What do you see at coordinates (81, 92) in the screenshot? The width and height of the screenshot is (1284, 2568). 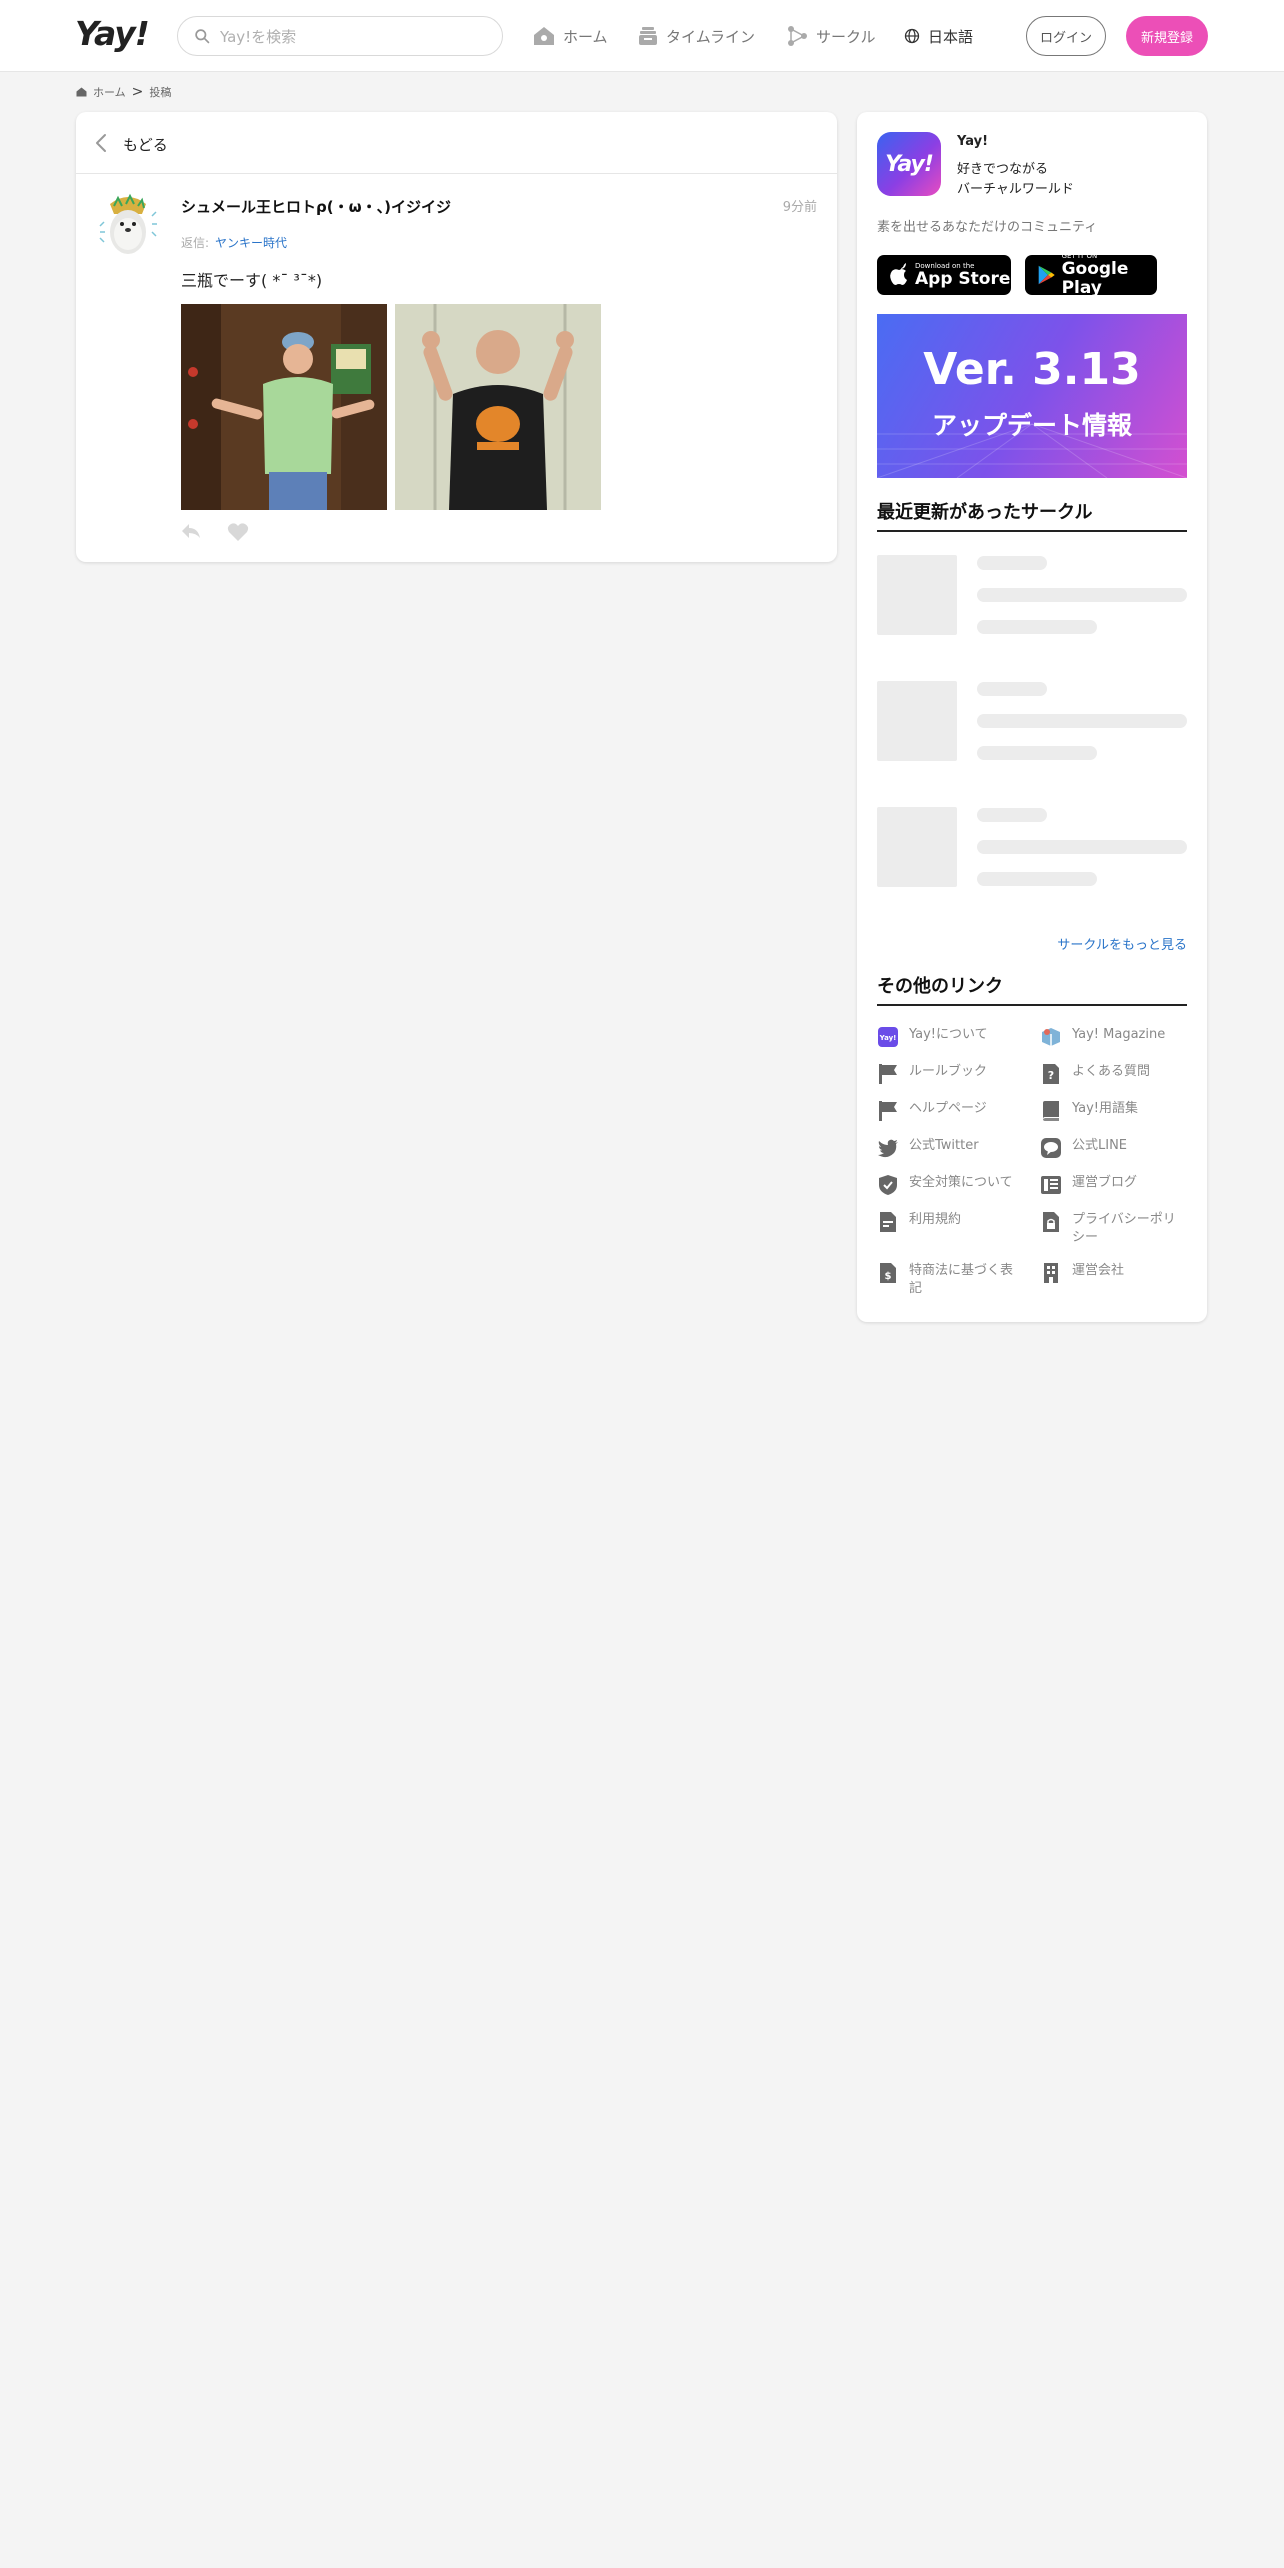 I see `home-icon` at bounding box center [81, 92].